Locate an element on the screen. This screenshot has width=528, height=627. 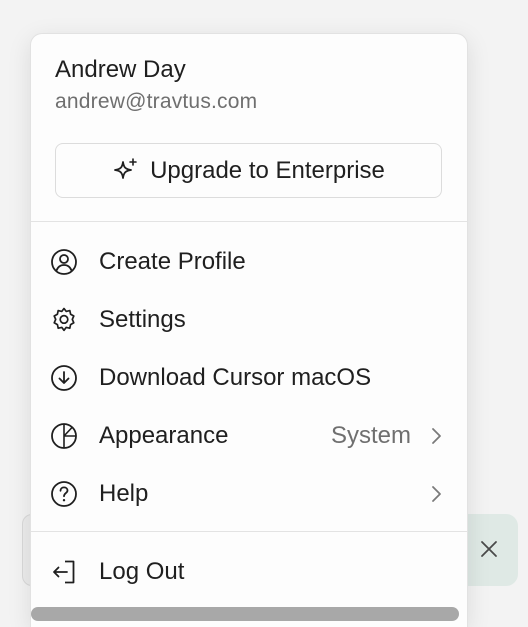
menu-item-label: Log Out is located at coordinates (142, 571).